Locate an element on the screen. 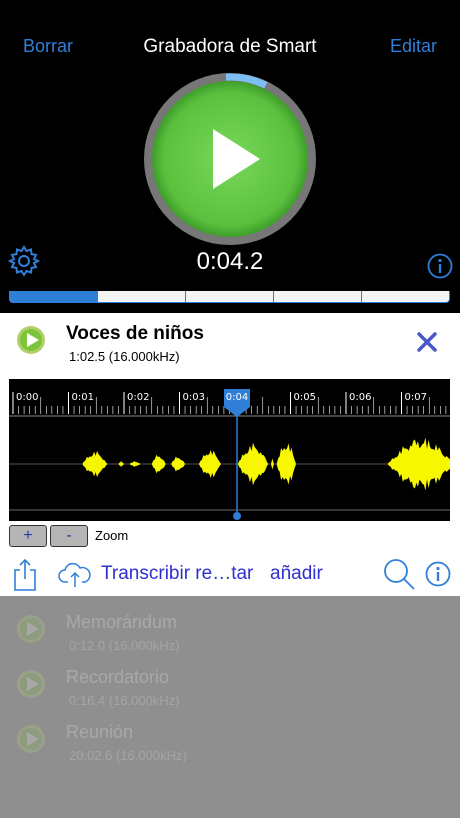 This screenshot has height=818, width=460. recording-meta: 1:02.5 (16.000kHz) is located at coordinates (124, 356).